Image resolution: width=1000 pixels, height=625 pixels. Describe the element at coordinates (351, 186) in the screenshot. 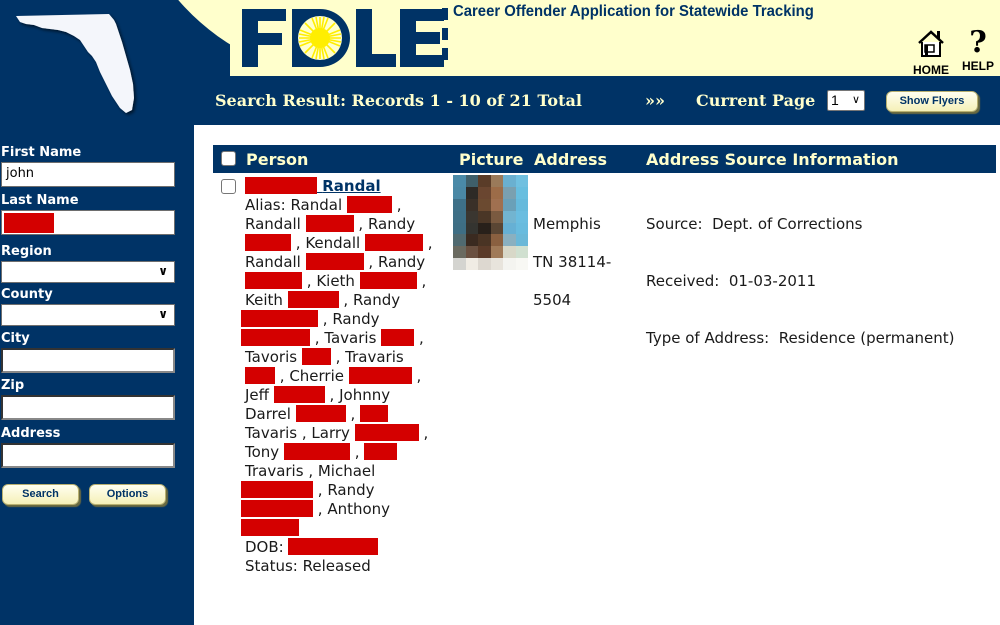

I see `person-first-name: Randal` at that location.